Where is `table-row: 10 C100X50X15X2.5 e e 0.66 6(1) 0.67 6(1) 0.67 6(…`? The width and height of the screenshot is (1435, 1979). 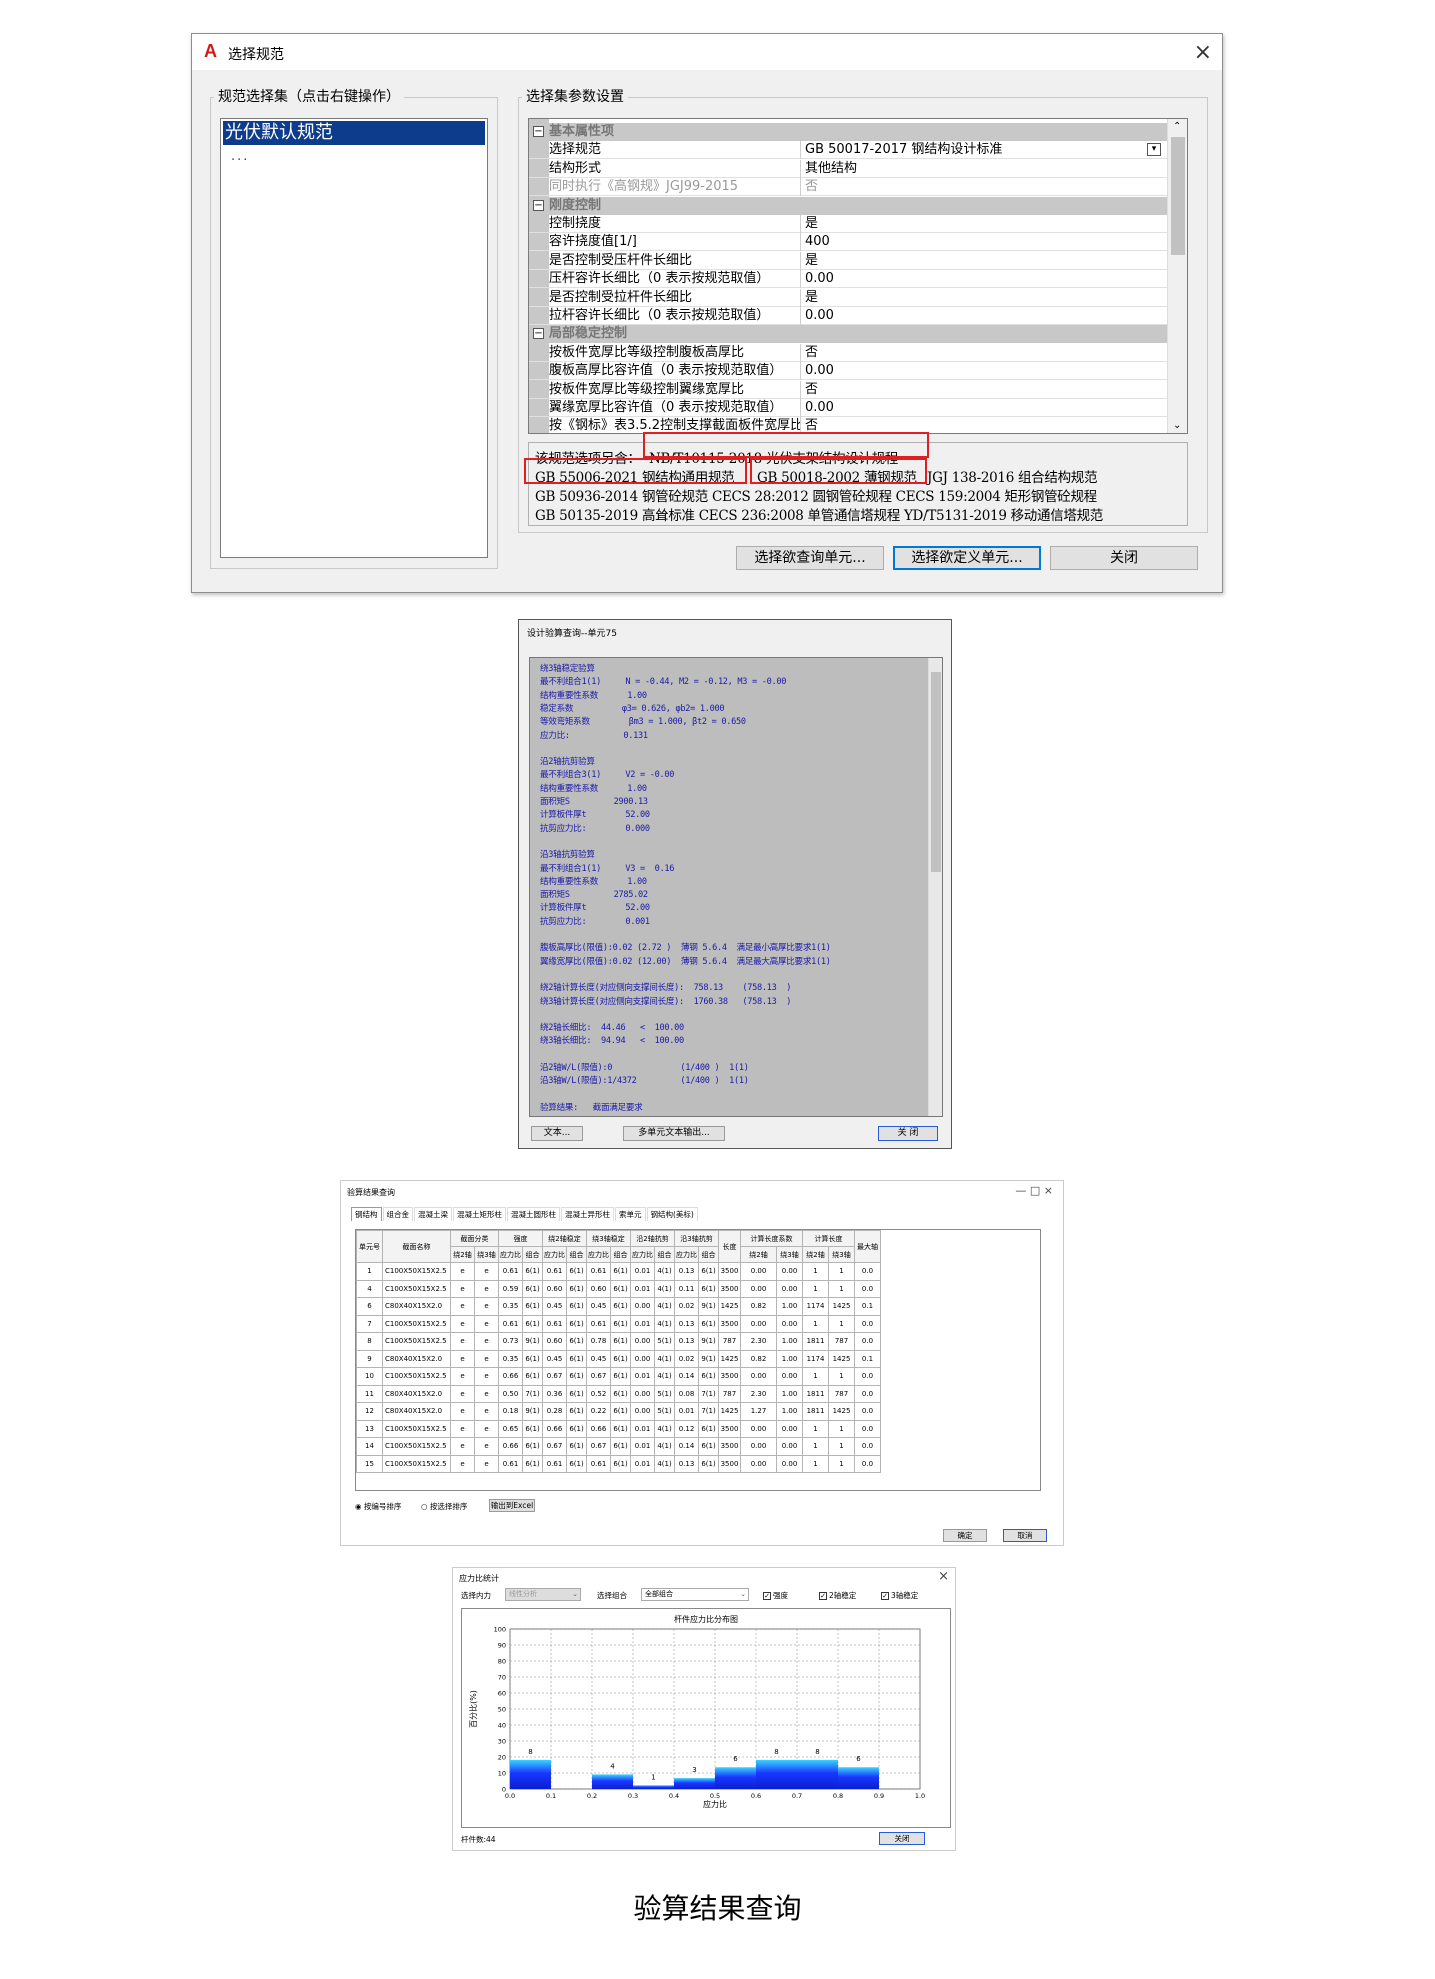 table-row: 10 C100X50X15X2.5 e e 0.66 6(1) 0.67 6(1) 0.67 6(… is located at coordinates (618, 1376).